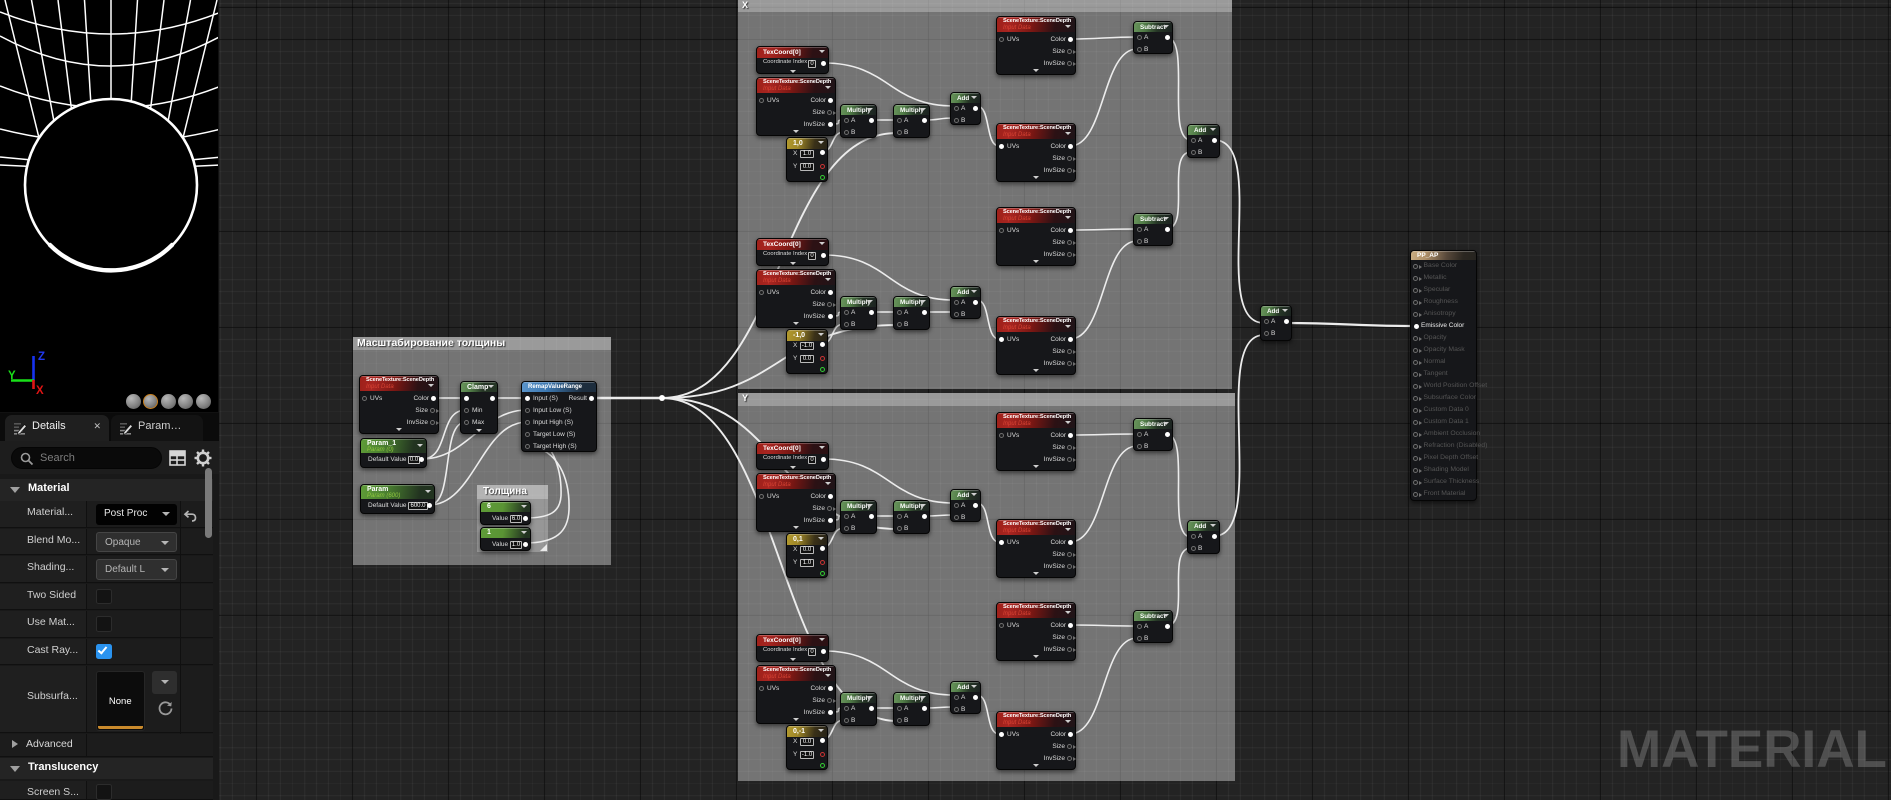 The height and width of the screenshot is (800, 1891). I want to click on svg-text: Y, so click(12, 376).